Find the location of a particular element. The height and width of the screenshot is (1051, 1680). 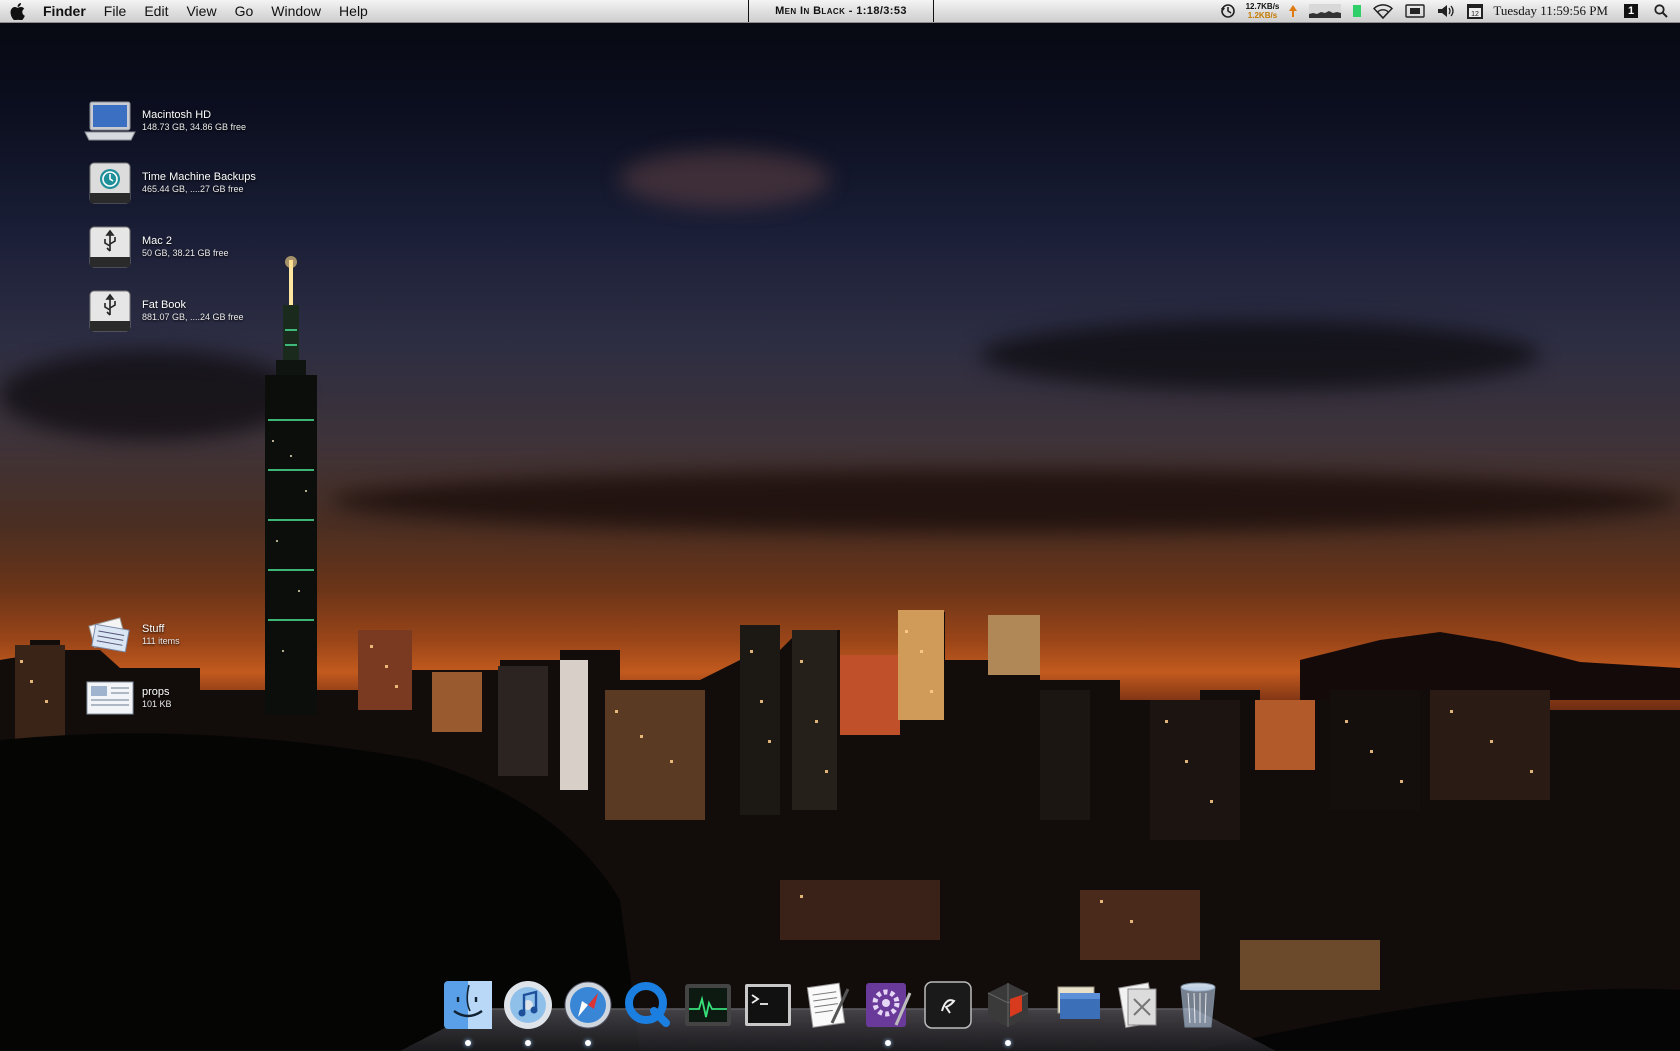

dock-item-quicktime is located at coordinates (648, 1005).